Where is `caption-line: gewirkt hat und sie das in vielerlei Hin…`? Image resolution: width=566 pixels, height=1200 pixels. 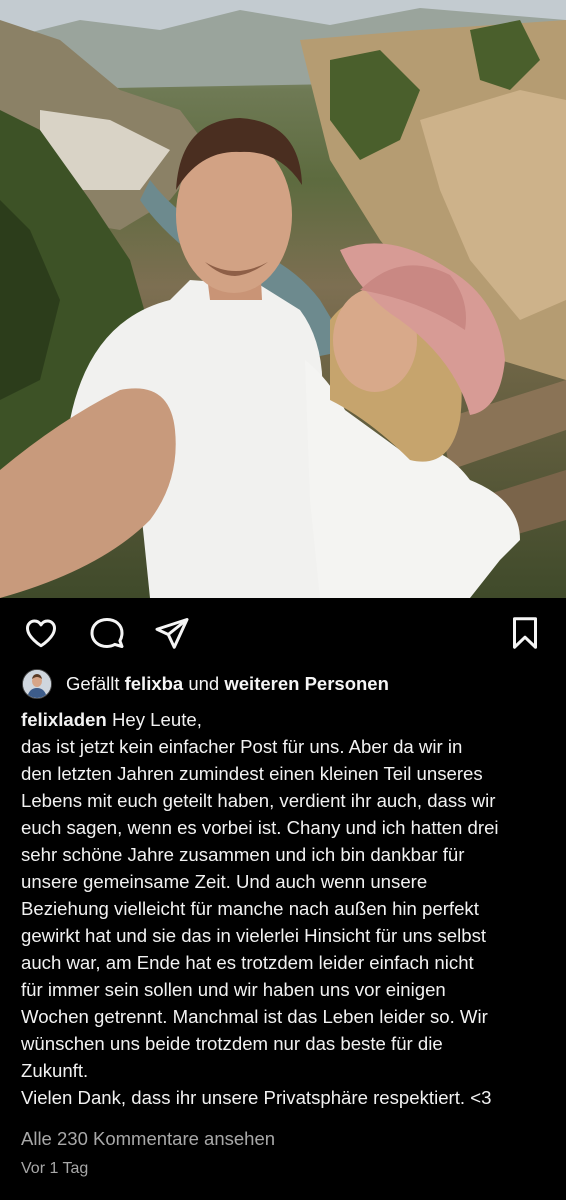
caption-line: gewirkt hat und sie das in vielerlei Hin… is located at coordinates (254, 935).